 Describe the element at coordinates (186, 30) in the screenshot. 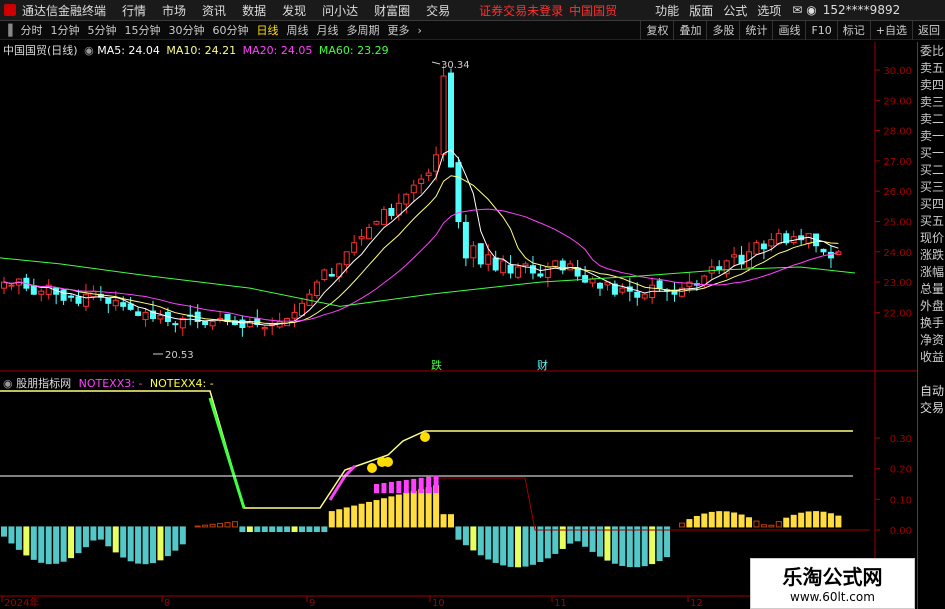

I see `period-30min: 30分钟` at that location.